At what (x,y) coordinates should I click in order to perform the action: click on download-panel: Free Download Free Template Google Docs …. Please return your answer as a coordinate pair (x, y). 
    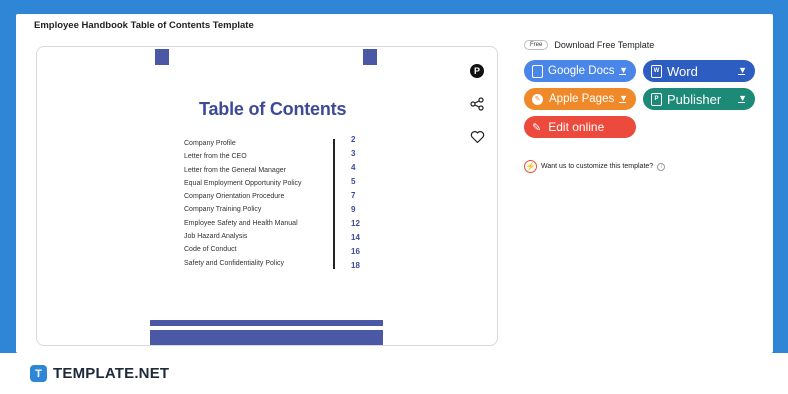
    Looking at the image, I should click on (639, 106).